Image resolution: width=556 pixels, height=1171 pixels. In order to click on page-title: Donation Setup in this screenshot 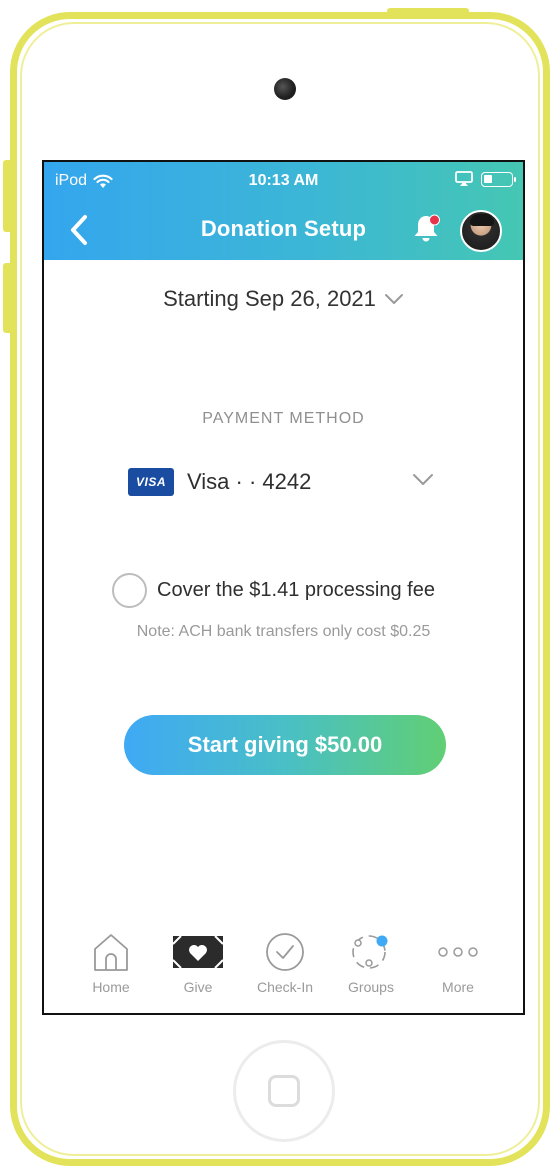, I will do `click(283, 228)`.